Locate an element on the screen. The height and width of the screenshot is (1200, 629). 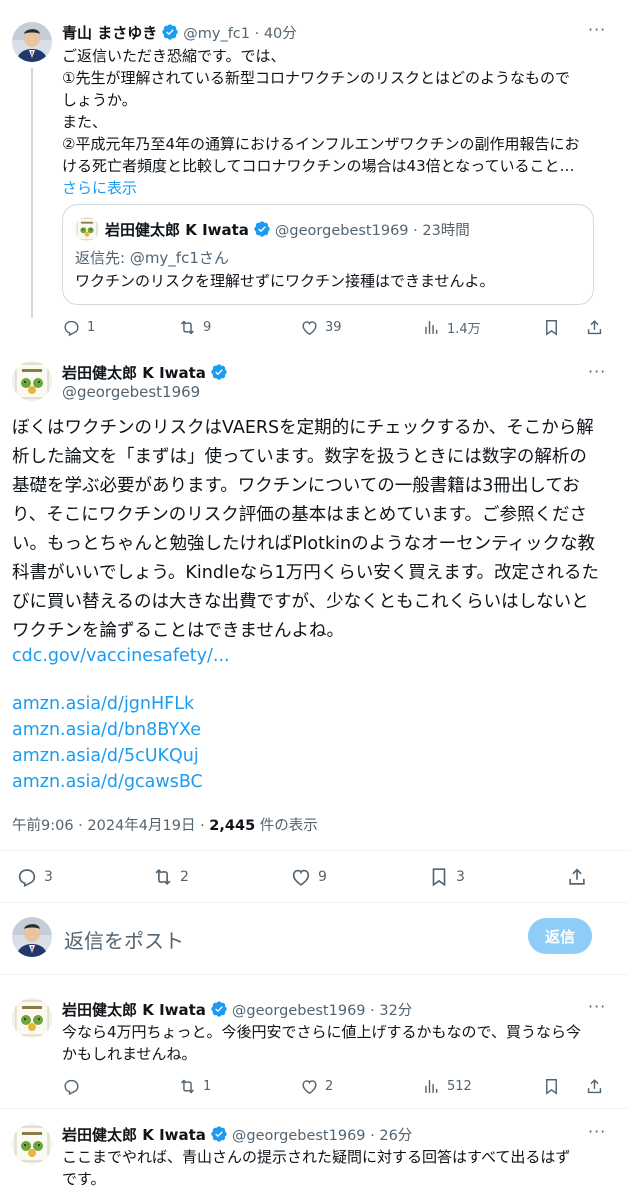
tweet1-line: ①先生が理解されている新型コロナワクチンのリスクとはどのようなもので is located at coordinates (316, 78).